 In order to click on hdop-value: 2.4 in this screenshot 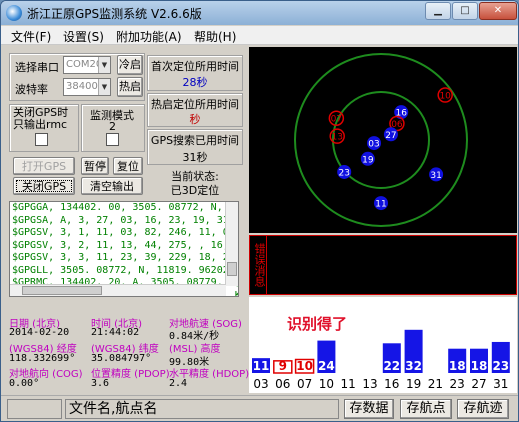, I will do `click(178, 383)`.